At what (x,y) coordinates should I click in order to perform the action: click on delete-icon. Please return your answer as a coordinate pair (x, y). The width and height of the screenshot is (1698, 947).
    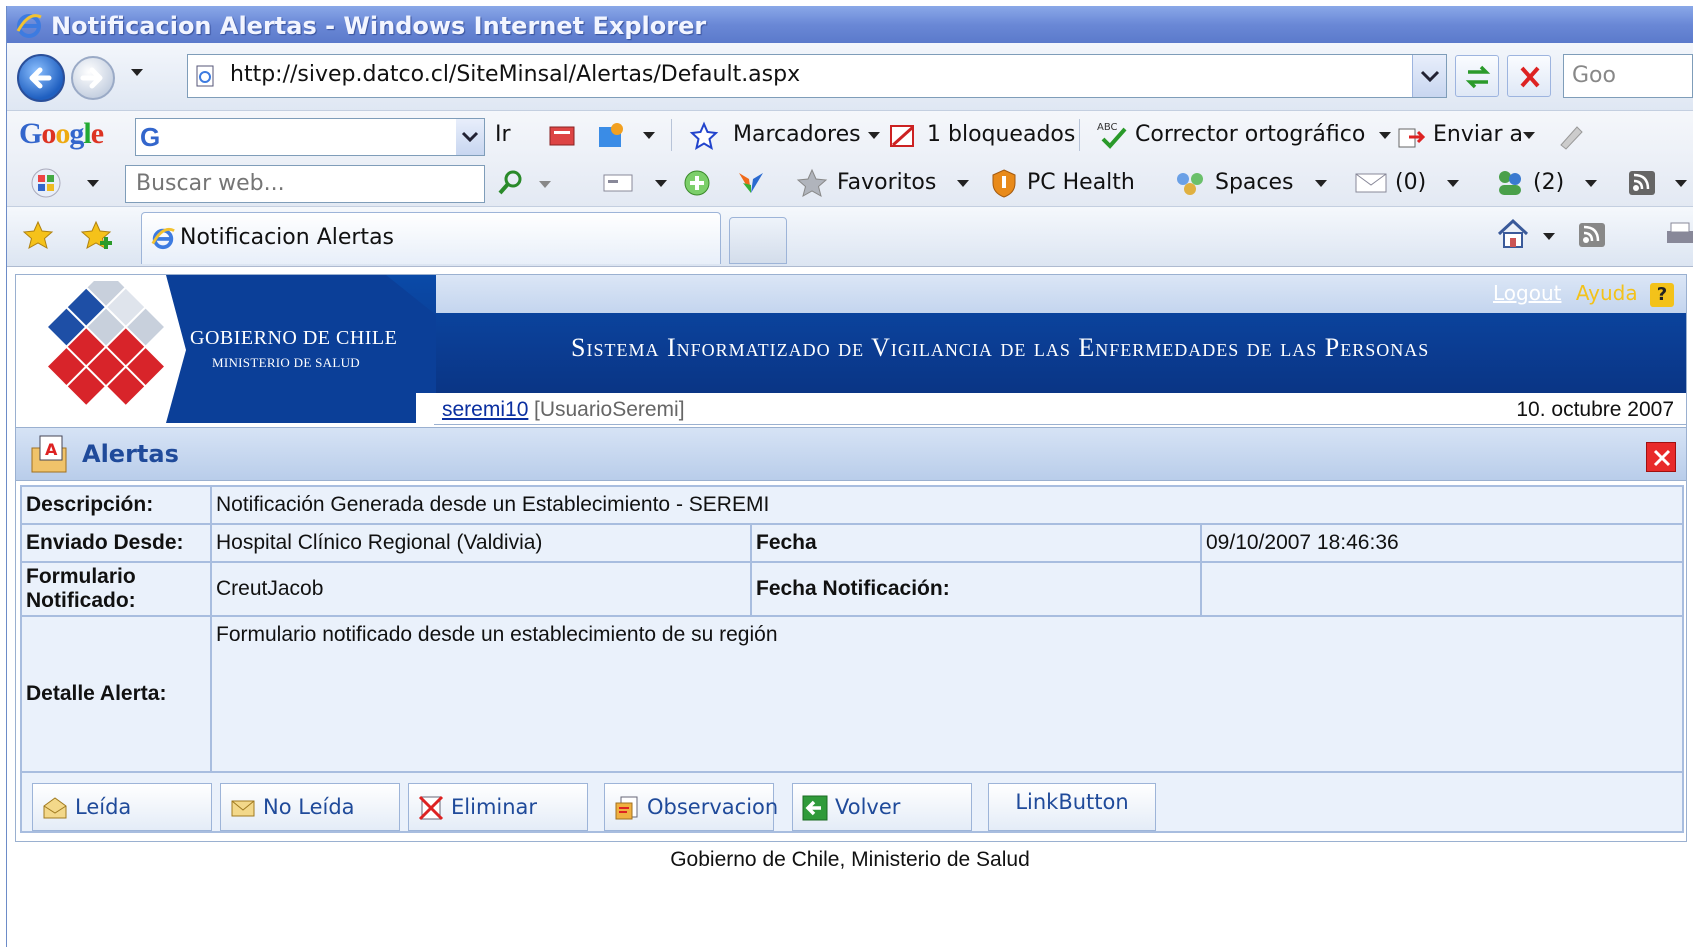
    Looking at the image, I should click on (431, 808).